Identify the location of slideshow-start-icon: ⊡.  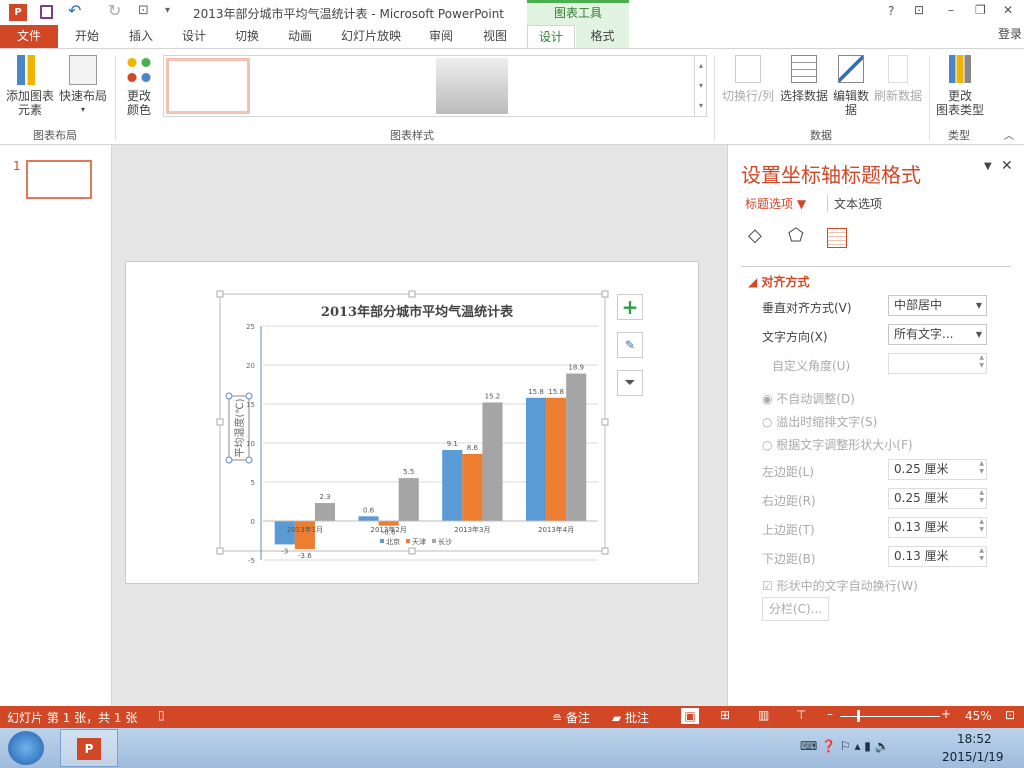
(143, 10).